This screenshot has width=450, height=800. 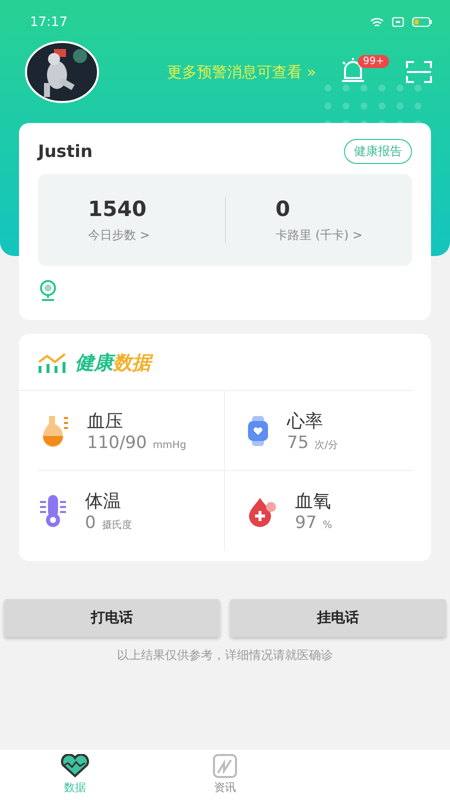 I want to click on battery-icon, so click(x=422, y=22).